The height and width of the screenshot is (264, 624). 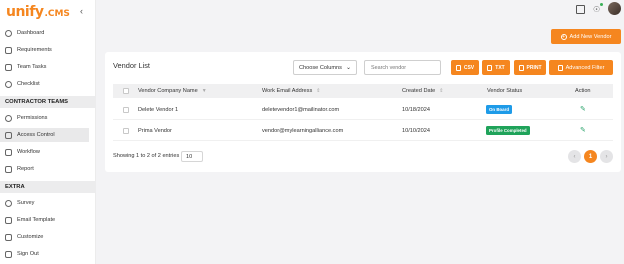 What do you see at coordinates (36, 220) in the screenshot?
I see `sidebar-item-label: Email Template` at bounding box center [36, 220].